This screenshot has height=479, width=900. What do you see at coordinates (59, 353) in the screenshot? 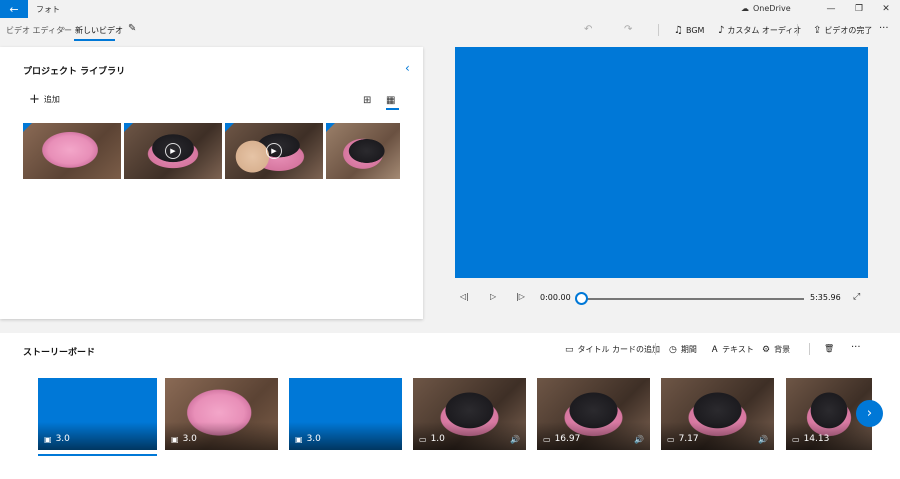
I see `storyboard-title: ストーリーボード` at bounding box center [59, 353].